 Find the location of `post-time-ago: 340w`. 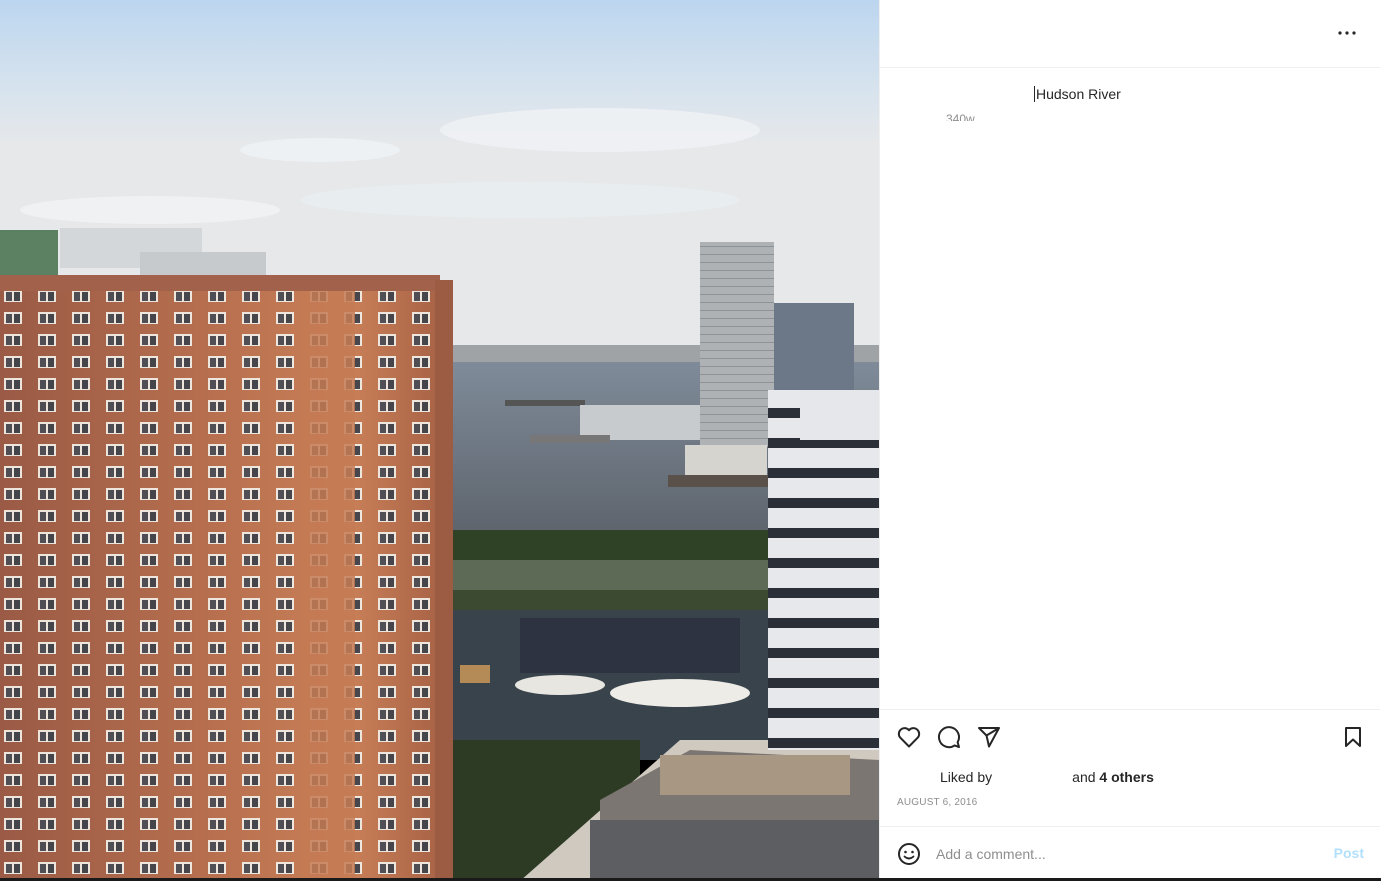

post-time-ago: 340w is located at coordinates (960, 116).